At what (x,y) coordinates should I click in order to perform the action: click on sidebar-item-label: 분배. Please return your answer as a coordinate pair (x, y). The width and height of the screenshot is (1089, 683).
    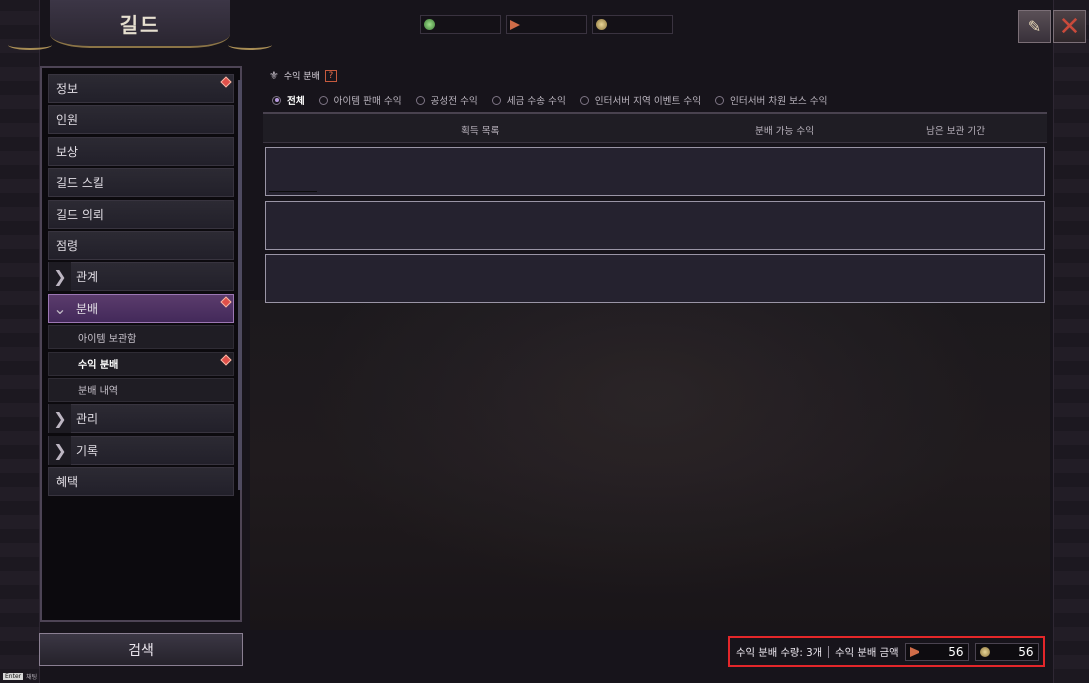
    Looking at the image, I should click on (87, 308).